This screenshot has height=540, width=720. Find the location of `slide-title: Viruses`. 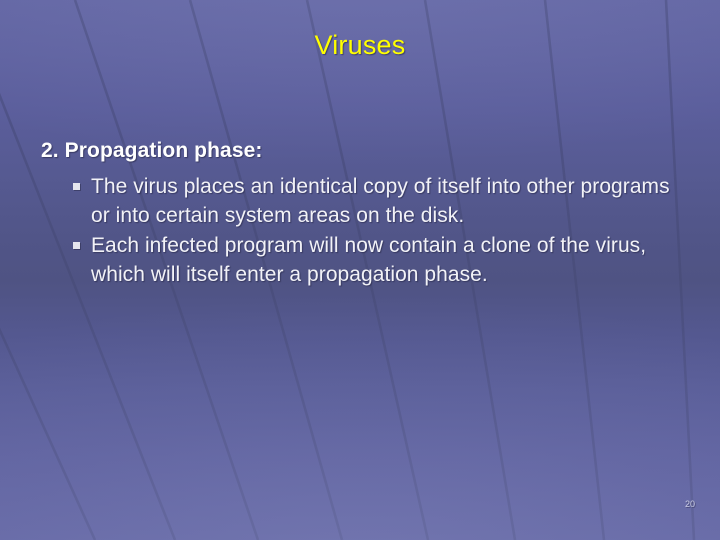

slide-title: Viruses is located at coordinates (360, 45).